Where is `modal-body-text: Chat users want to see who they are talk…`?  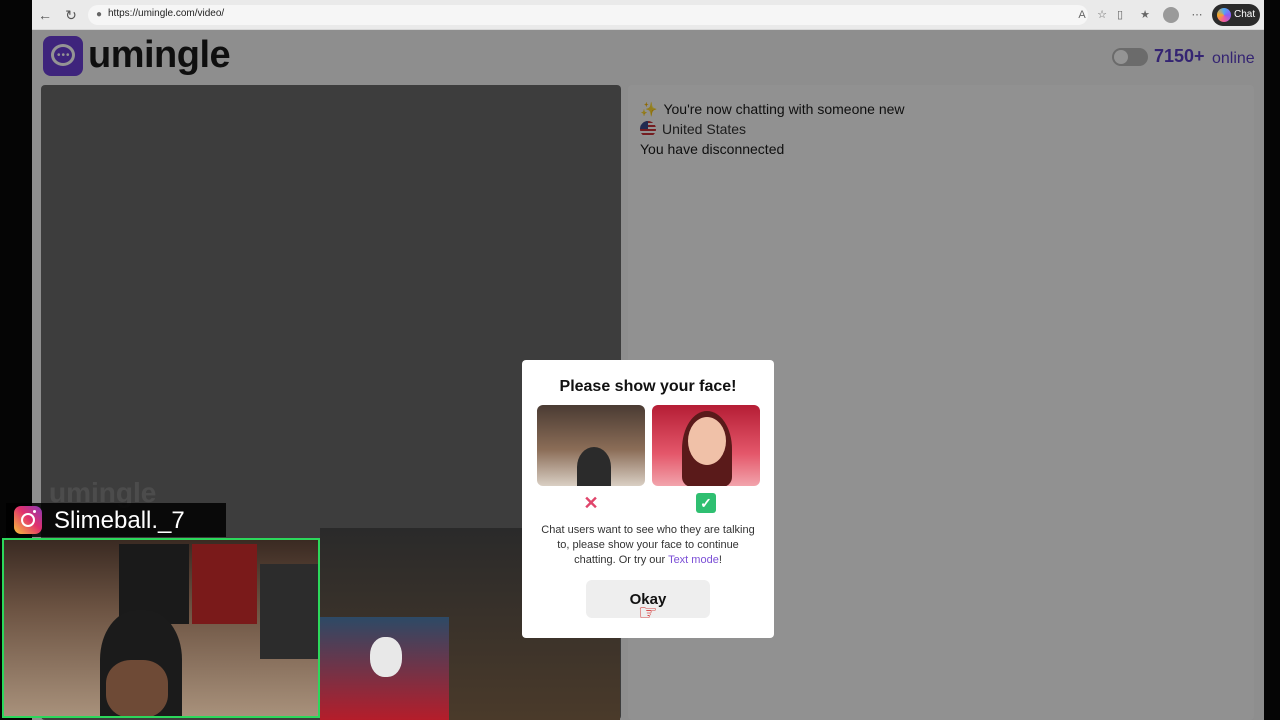 modal-body-text: Chat users want to see who they are talk… is located at coordinates (648, 545).